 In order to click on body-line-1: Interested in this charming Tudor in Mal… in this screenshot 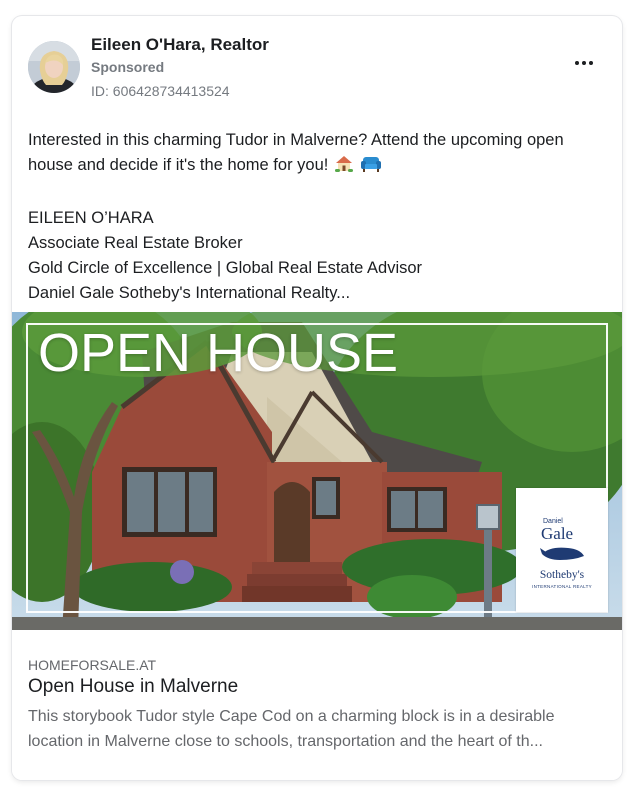, I will do `click(296, 140)`.